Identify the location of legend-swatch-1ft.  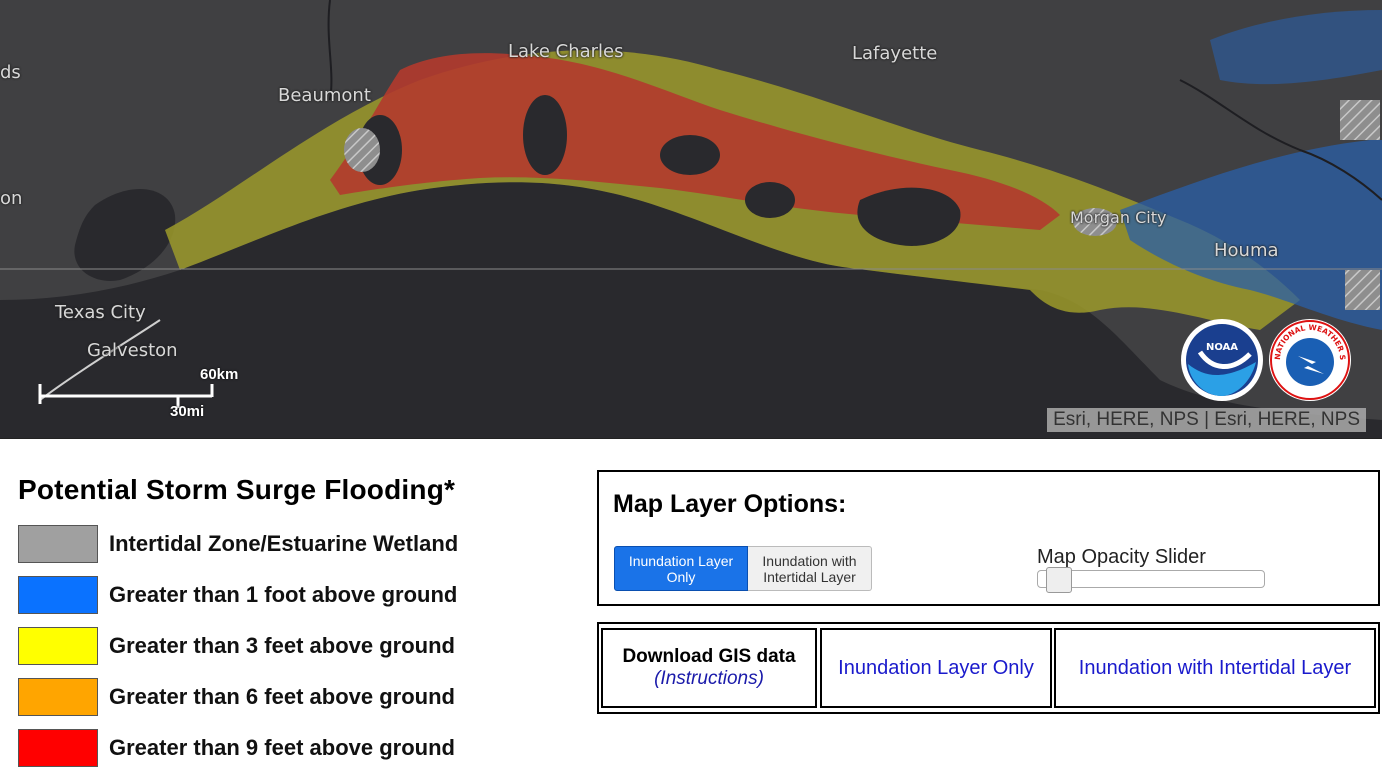
(58, 594).